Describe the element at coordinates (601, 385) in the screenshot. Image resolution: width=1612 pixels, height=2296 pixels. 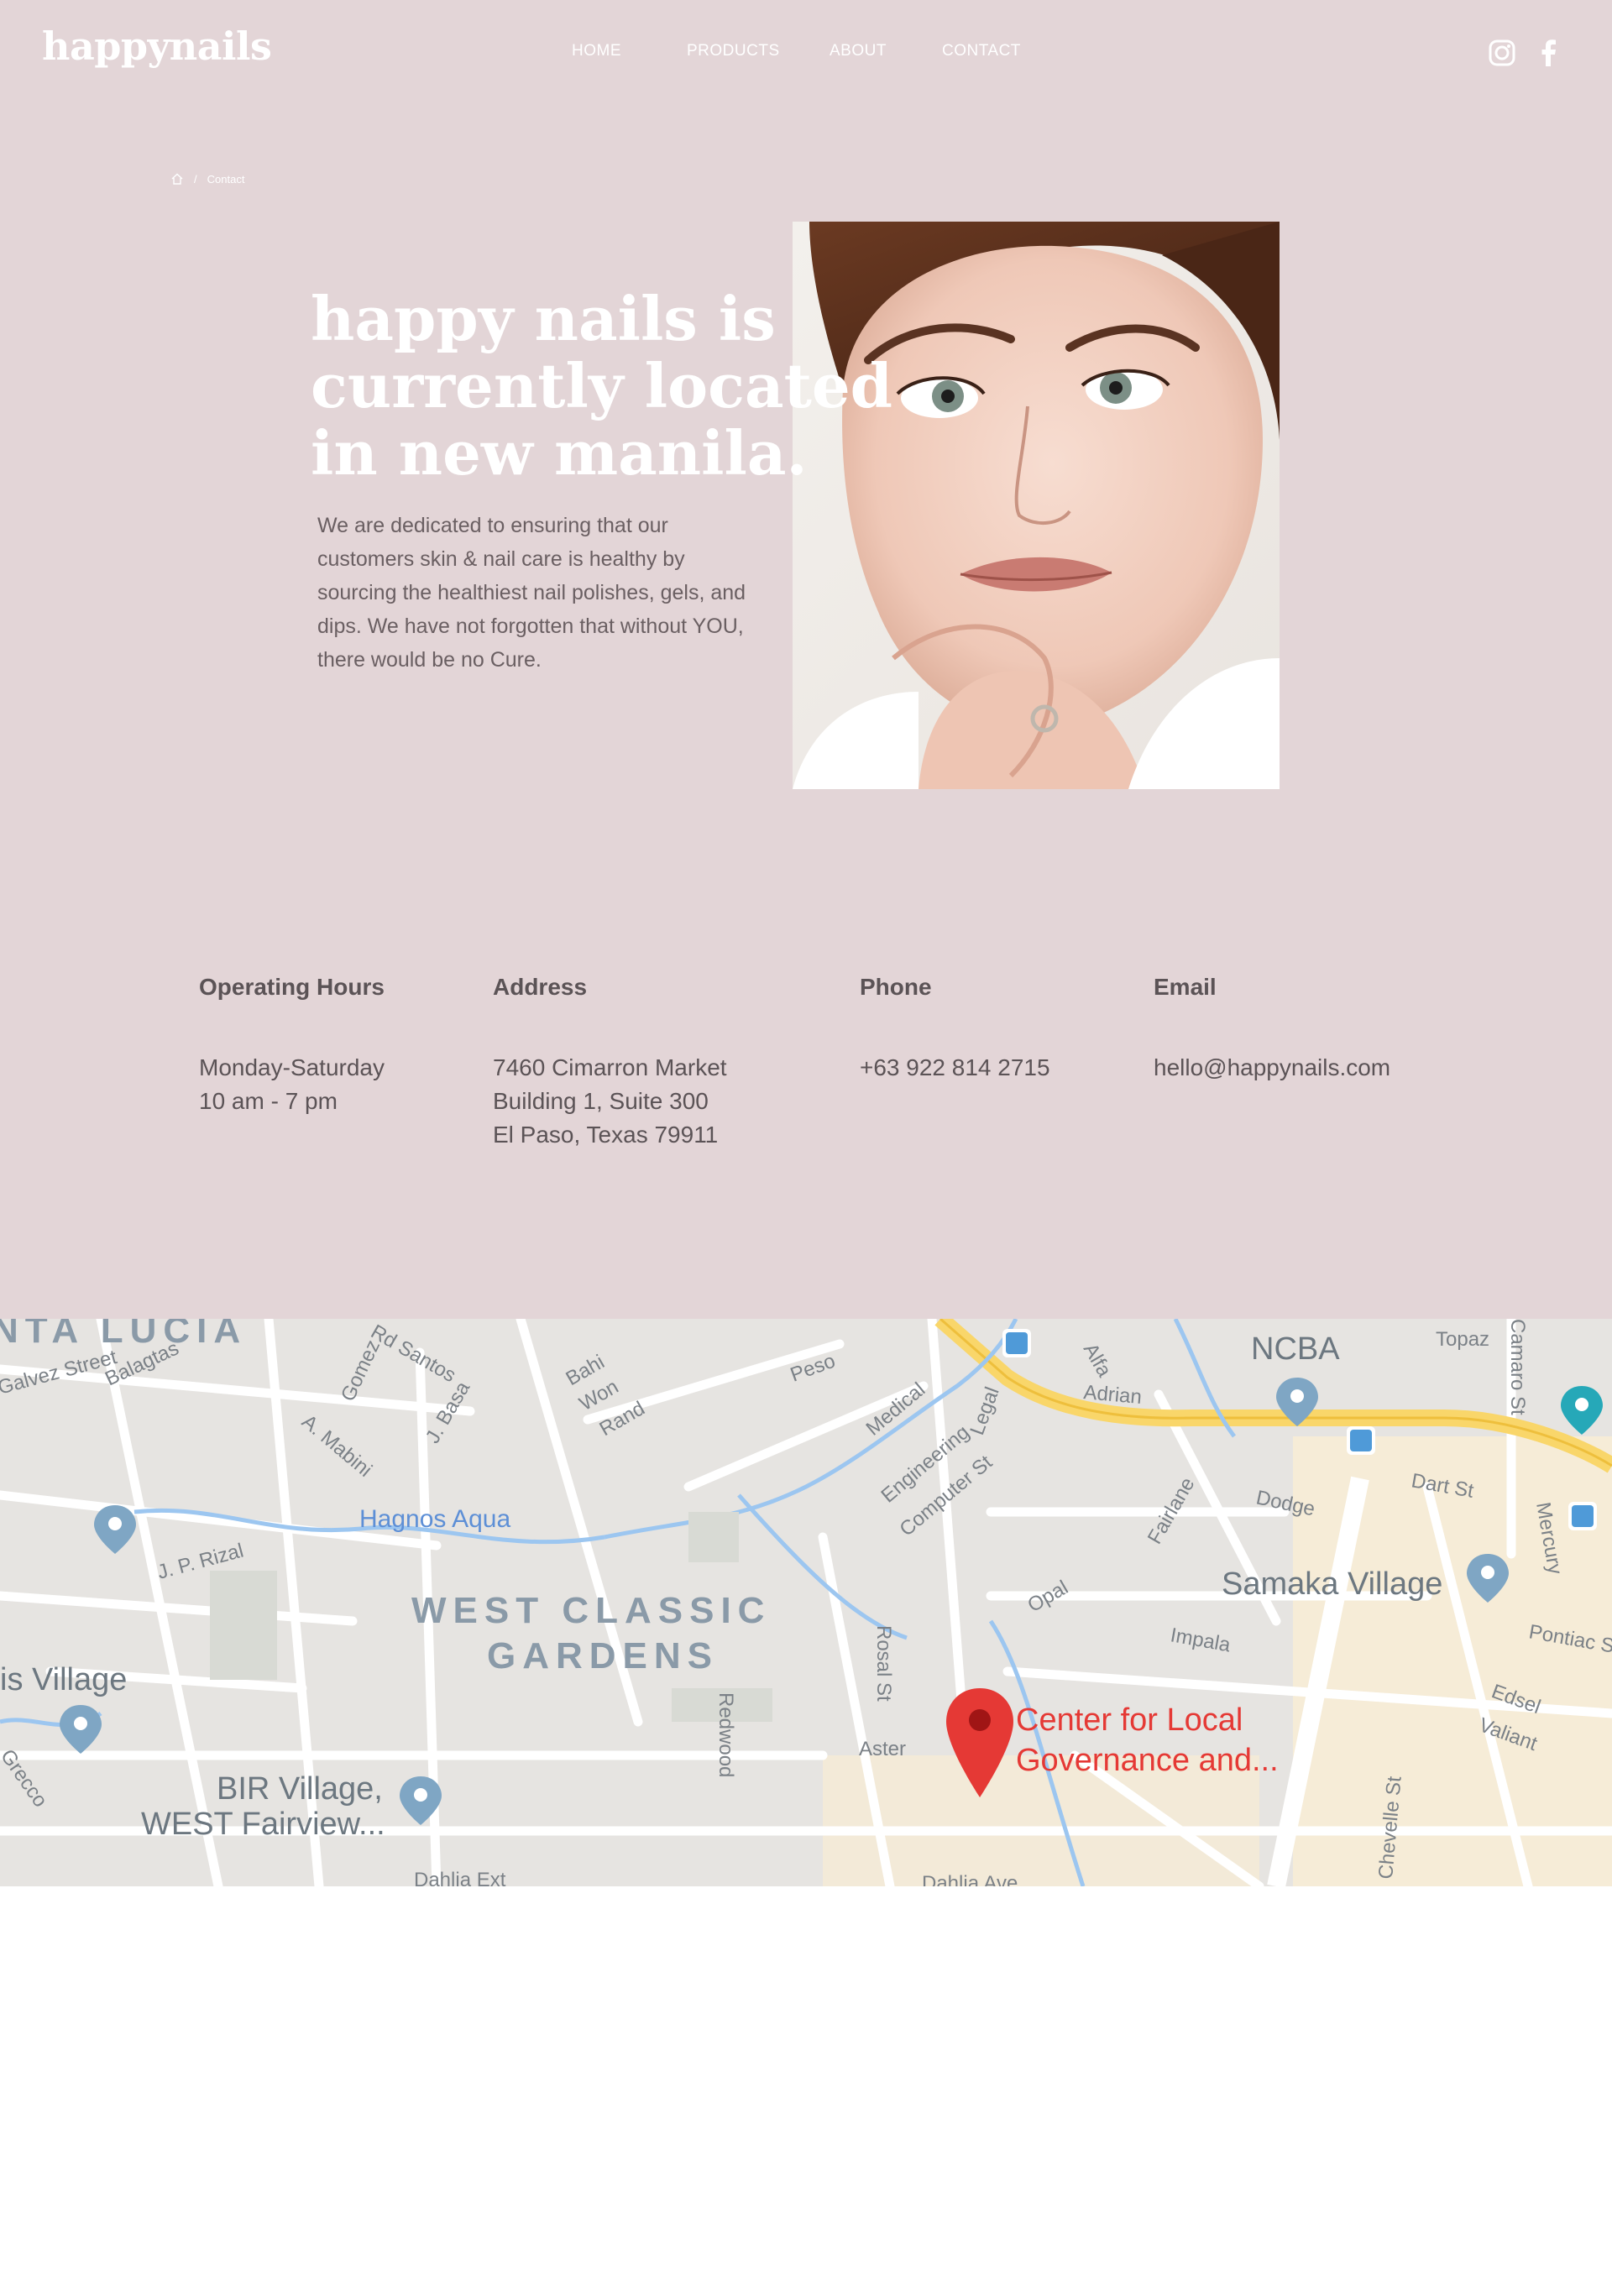
I see `hero-title-line: currently located` at that location.